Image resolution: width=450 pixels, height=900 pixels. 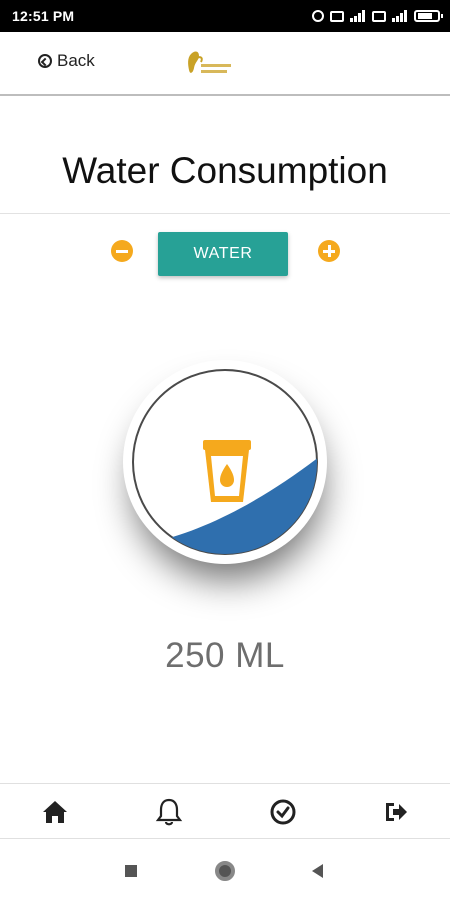 I want to click on bottom-nav, so click(x=225, y=811).